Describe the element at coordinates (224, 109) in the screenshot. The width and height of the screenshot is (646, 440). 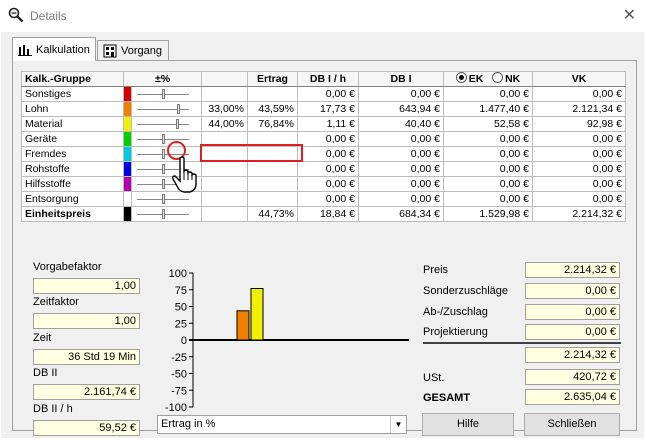
I see `row-pct: 33,00%` at that location.